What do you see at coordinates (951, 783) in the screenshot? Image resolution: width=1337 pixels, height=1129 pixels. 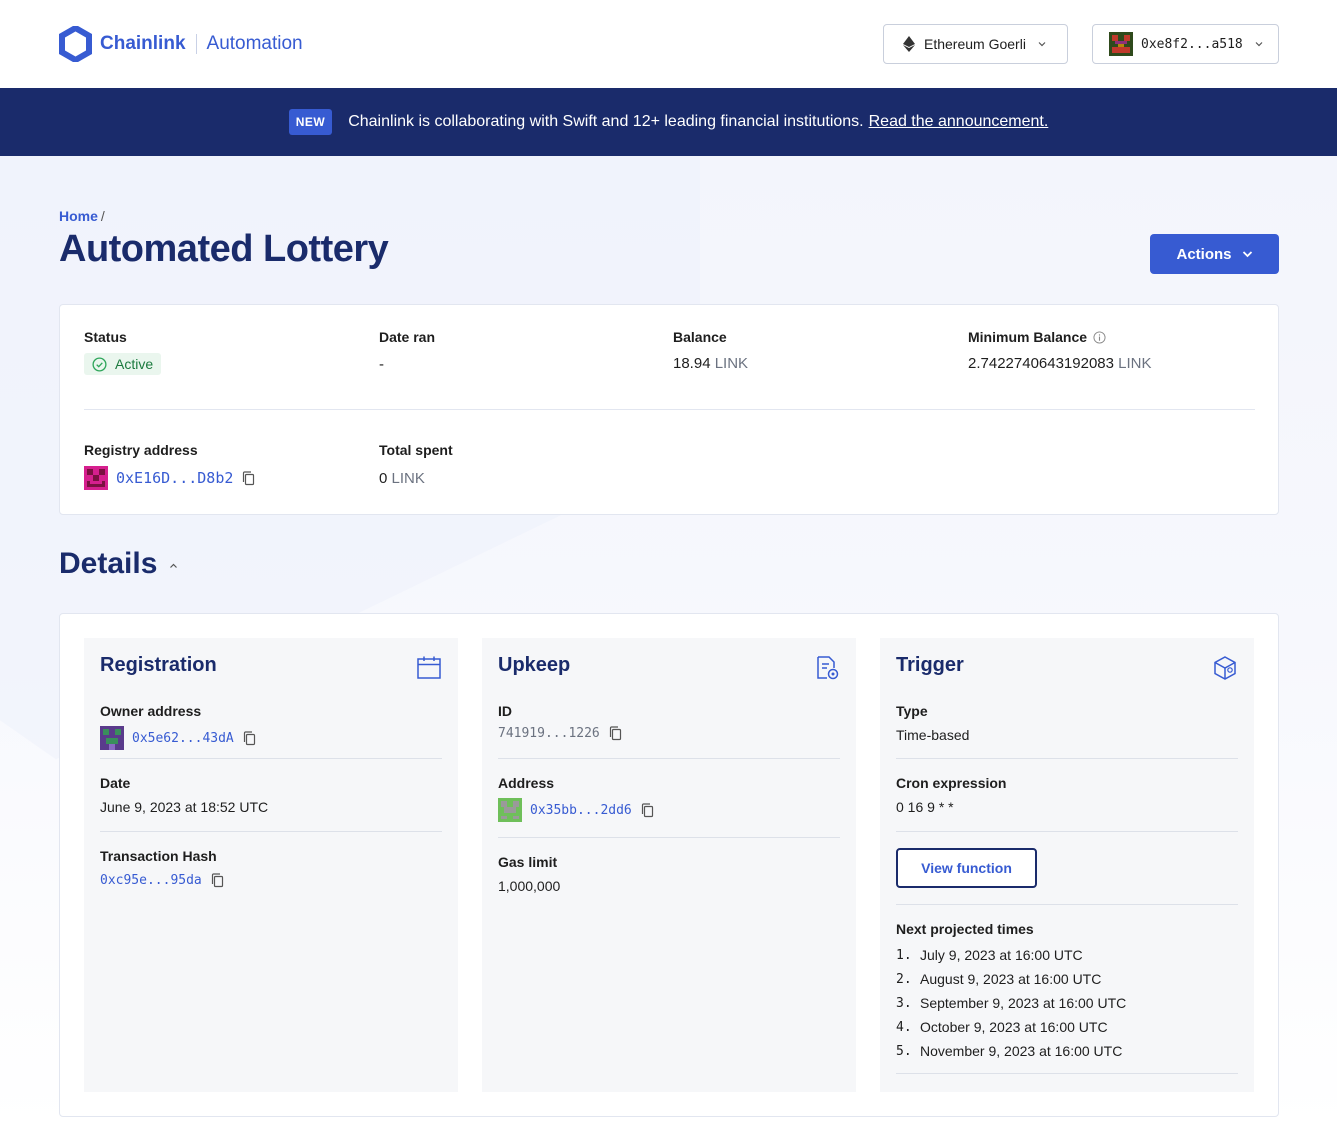 I see `cron-expression-label: Cron expression` at bounding box center [951, 783].